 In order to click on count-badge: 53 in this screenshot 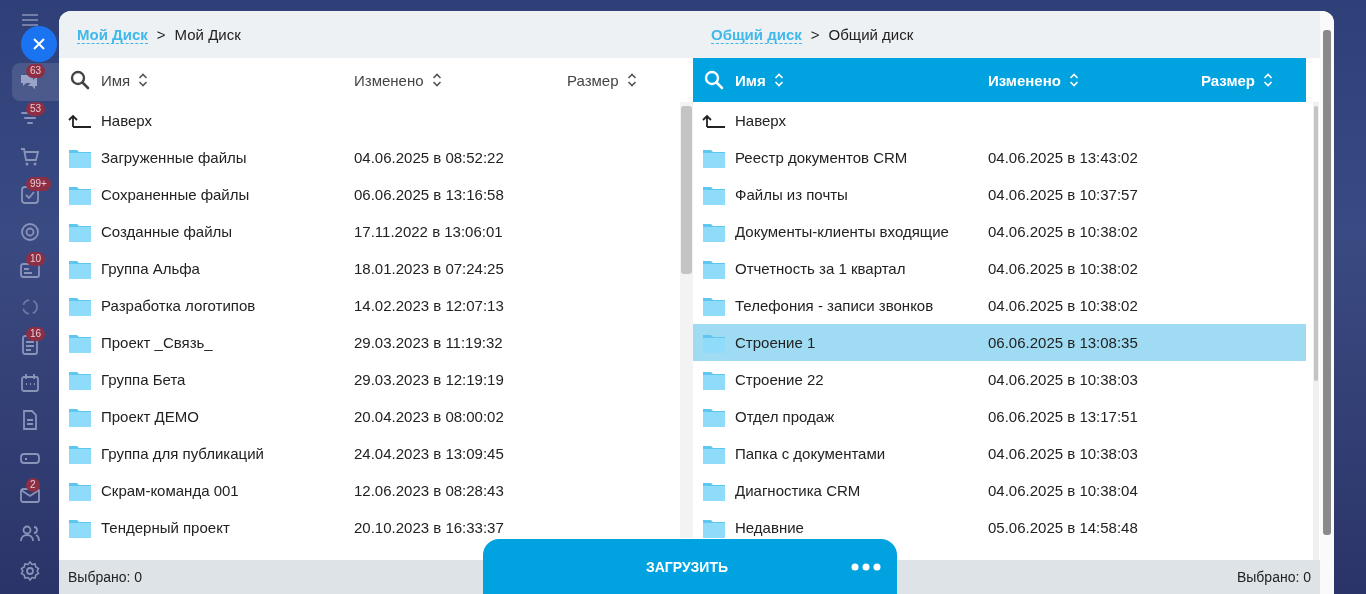, I will do `click(36, 108)`.